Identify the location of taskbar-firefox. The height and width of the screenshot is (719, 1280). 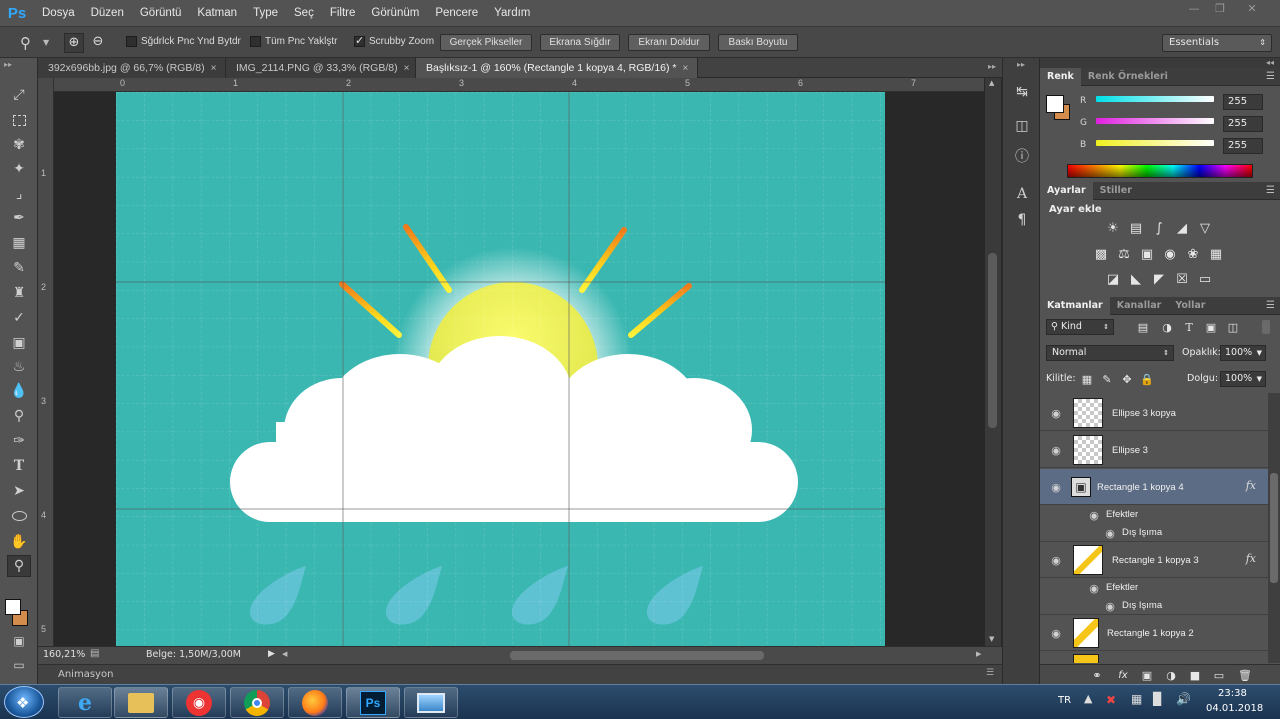
(315, 702).